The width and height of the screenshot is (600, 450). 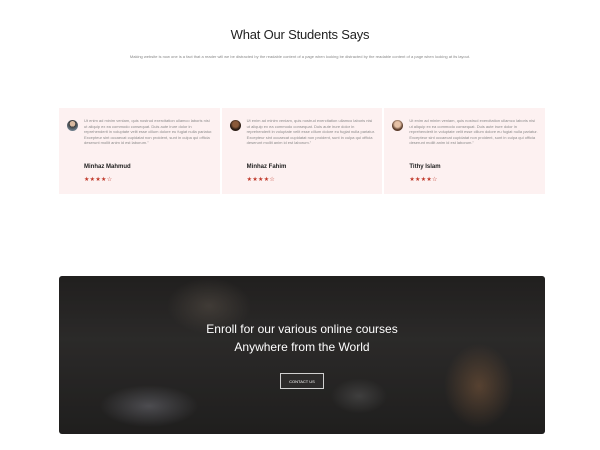 I want to click on contact-us-button: CONTACT US, so click(x=302, y=381).